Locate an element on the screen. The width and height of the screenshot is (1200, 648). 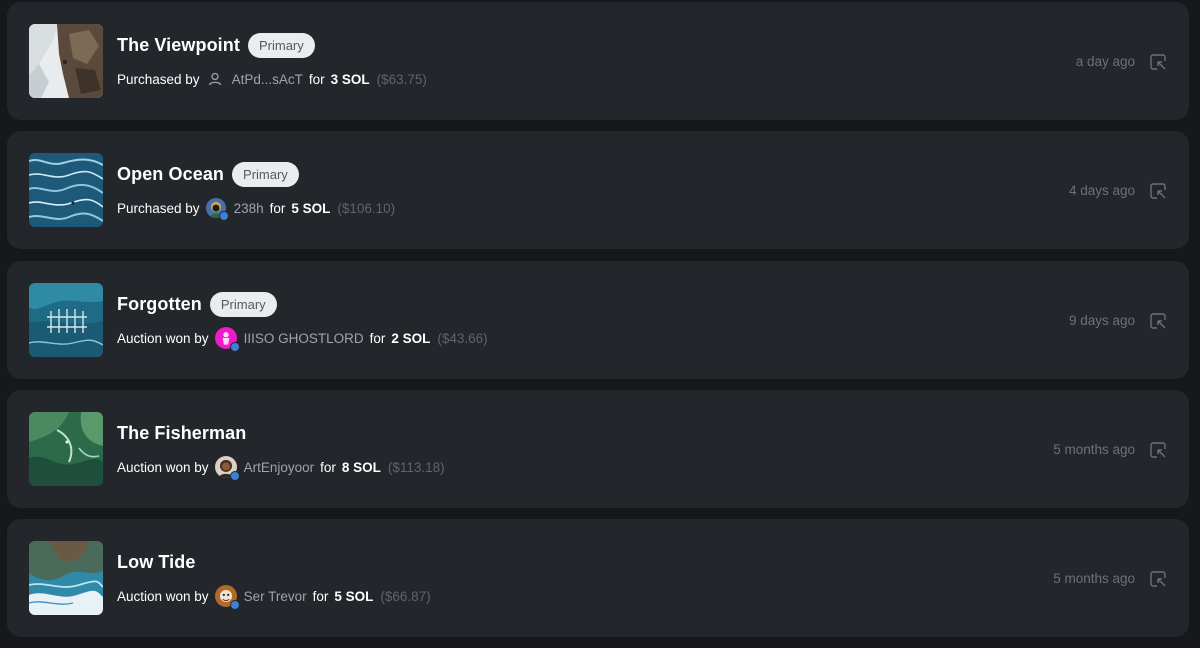
sale-timestamp: 9 days ago is located at coordinates (1101, 320).